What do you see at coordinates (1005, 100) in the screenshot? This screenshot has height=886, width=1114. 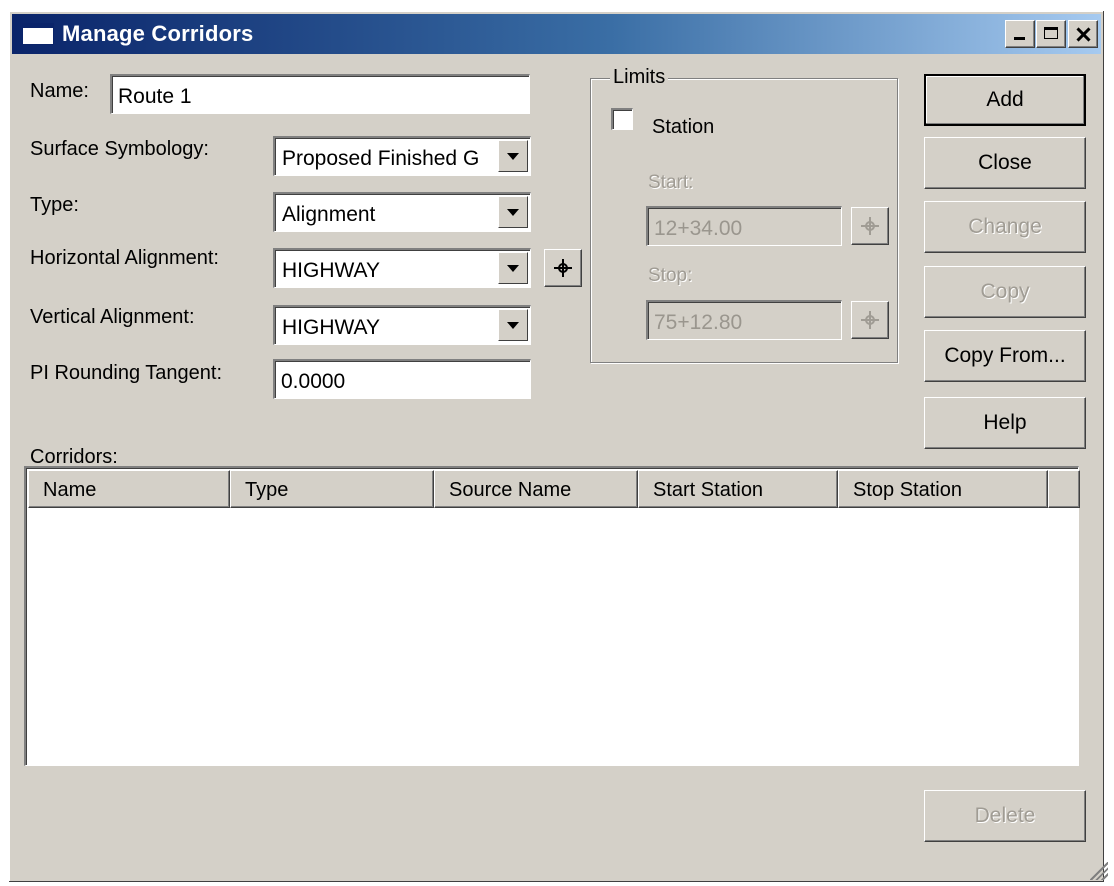 I see `add-button: Add` at bounding box center [1005, 100].